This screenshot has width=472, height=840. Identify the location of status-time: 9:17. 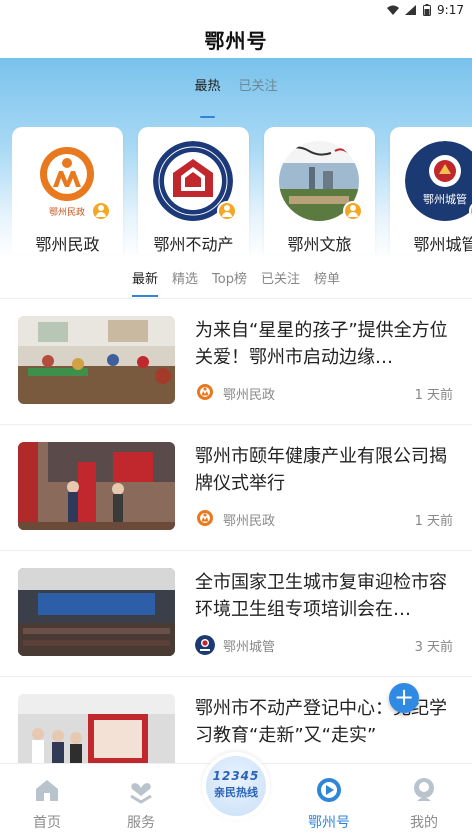
(450, 10).